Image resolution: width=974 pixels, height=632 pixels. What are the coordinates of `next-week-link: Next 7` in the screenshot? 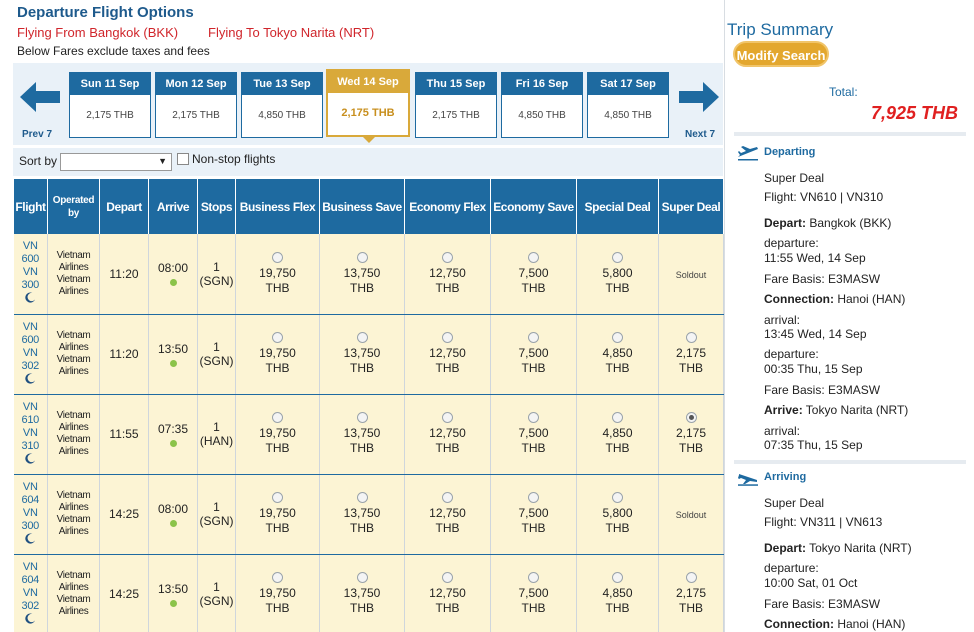 It's located at (700, 134).